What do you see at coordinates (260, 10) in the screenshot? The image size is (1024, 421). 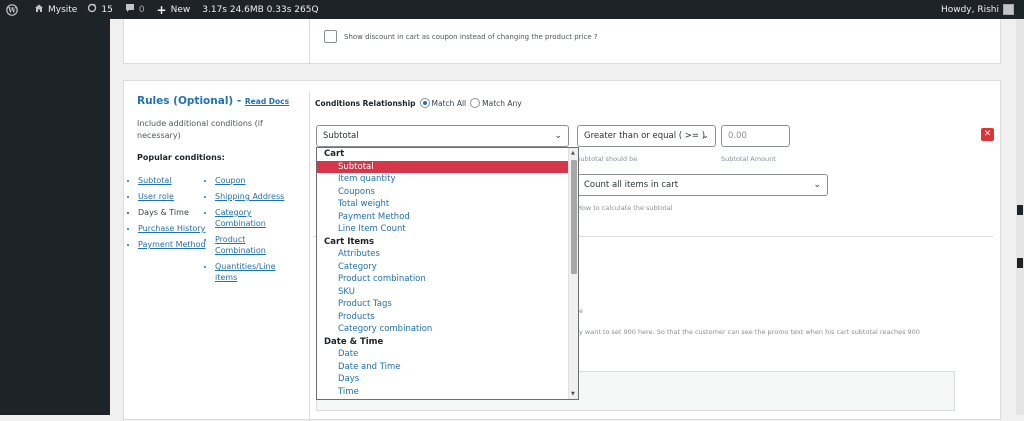 I see `query-monitor-stats: 3.17s 24.6MB 0.33s 265Q` at bounding box center [260, 10].